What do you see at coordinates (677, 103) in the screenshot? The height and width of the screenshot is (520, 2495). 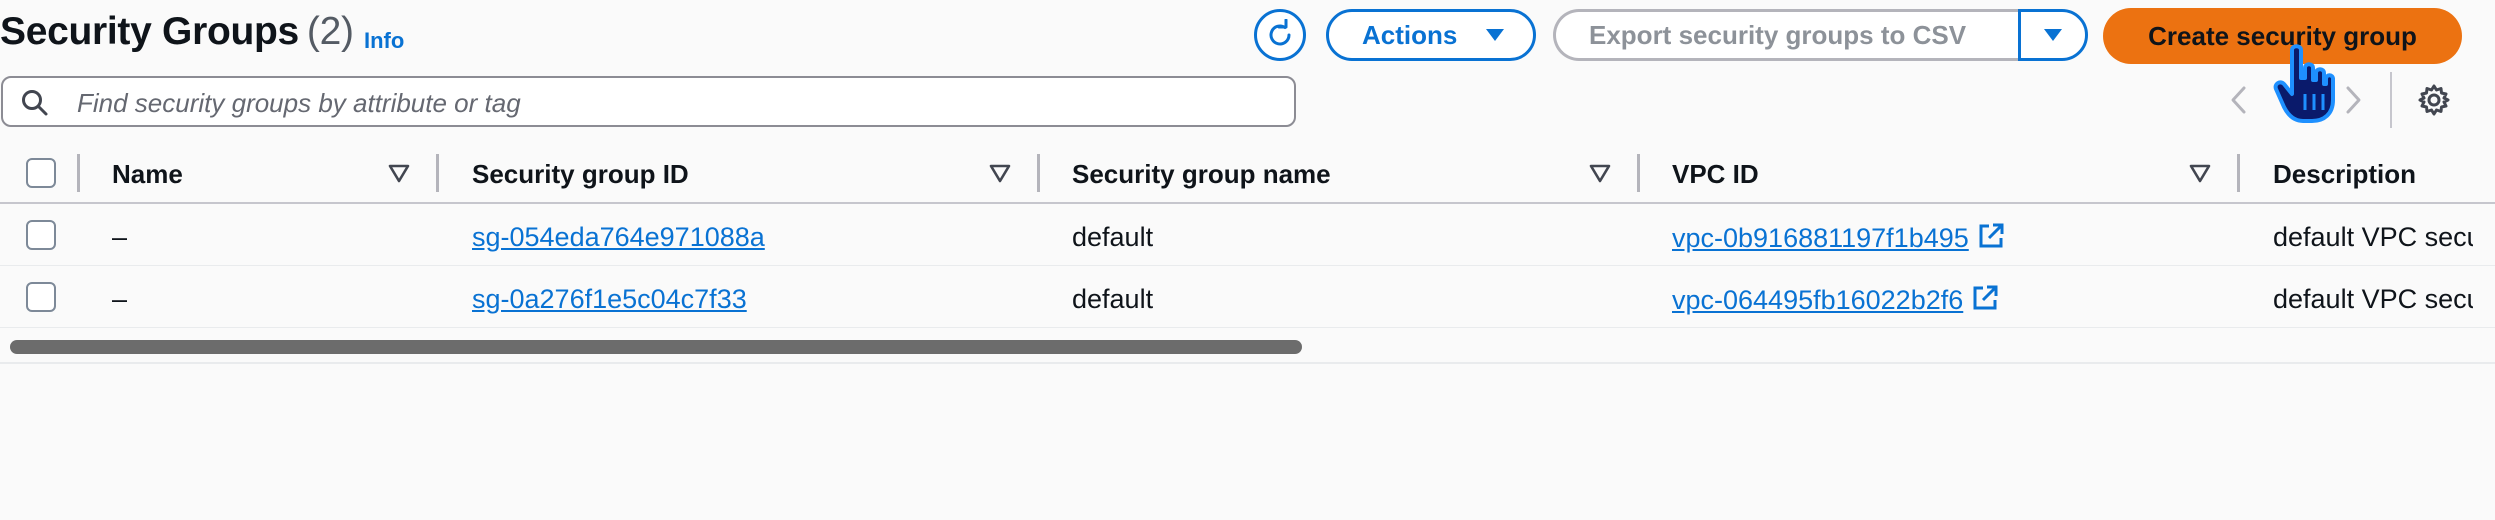 I see `search-input` at bounding box center [677, 103].